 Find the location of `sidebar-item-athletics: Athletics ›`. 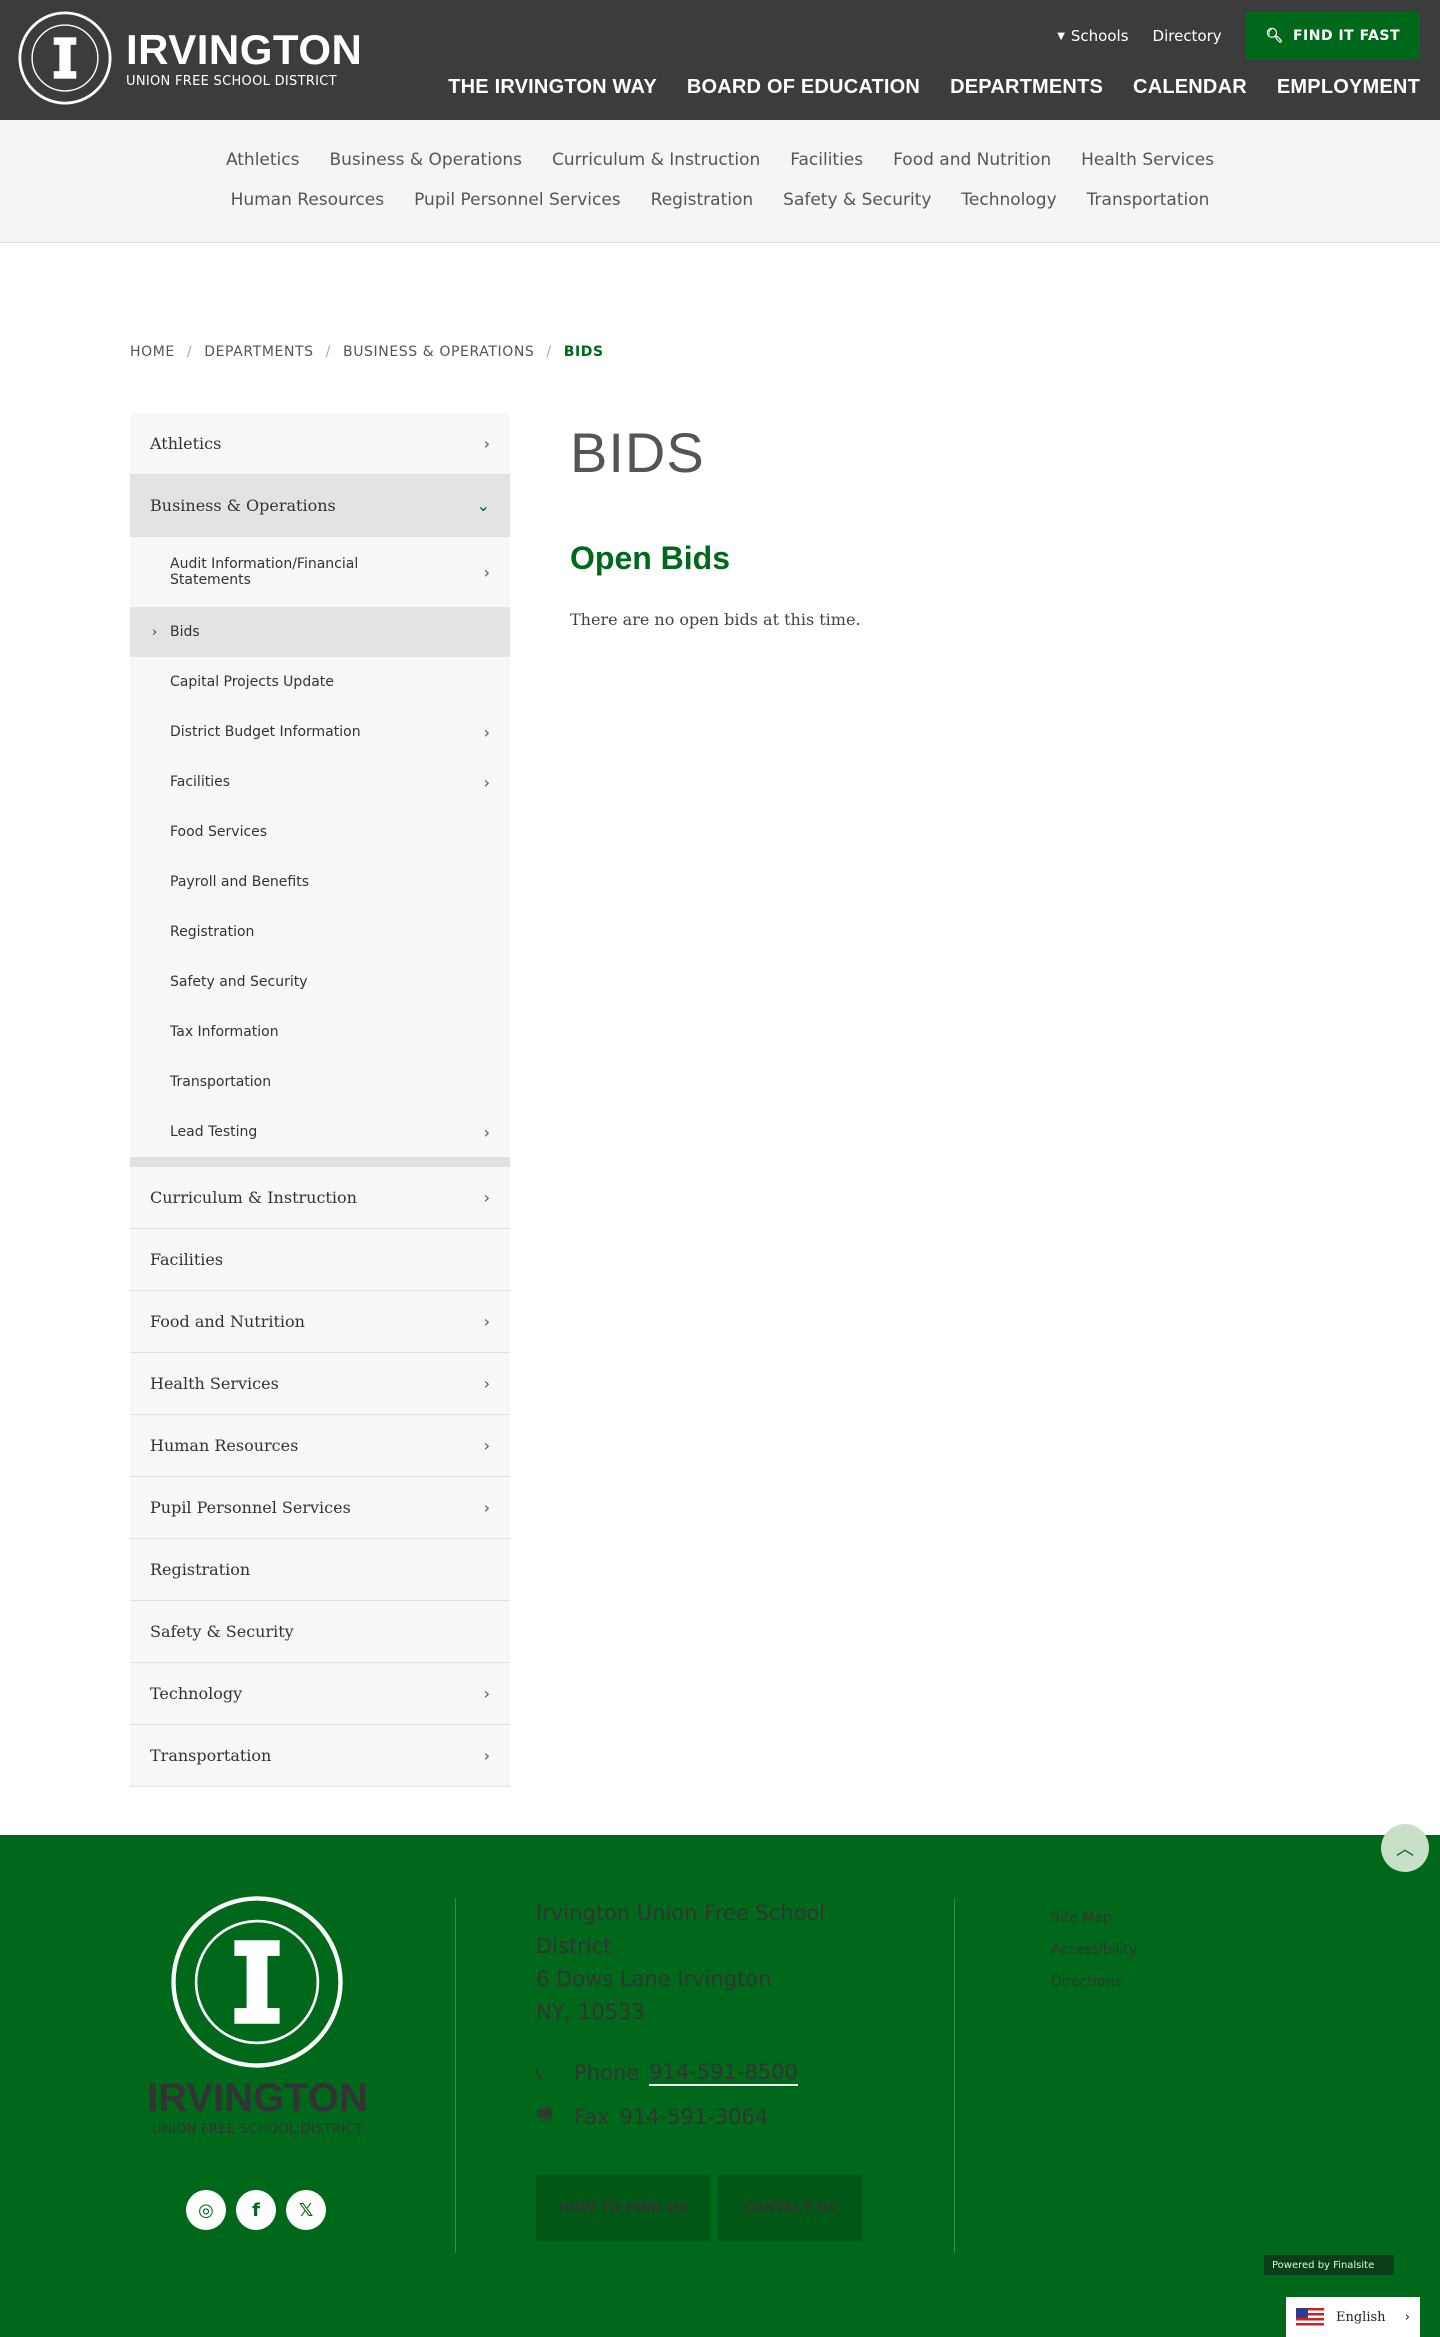

sidebar-item-athletics: Athletics › is located at coordinates (320, 444).